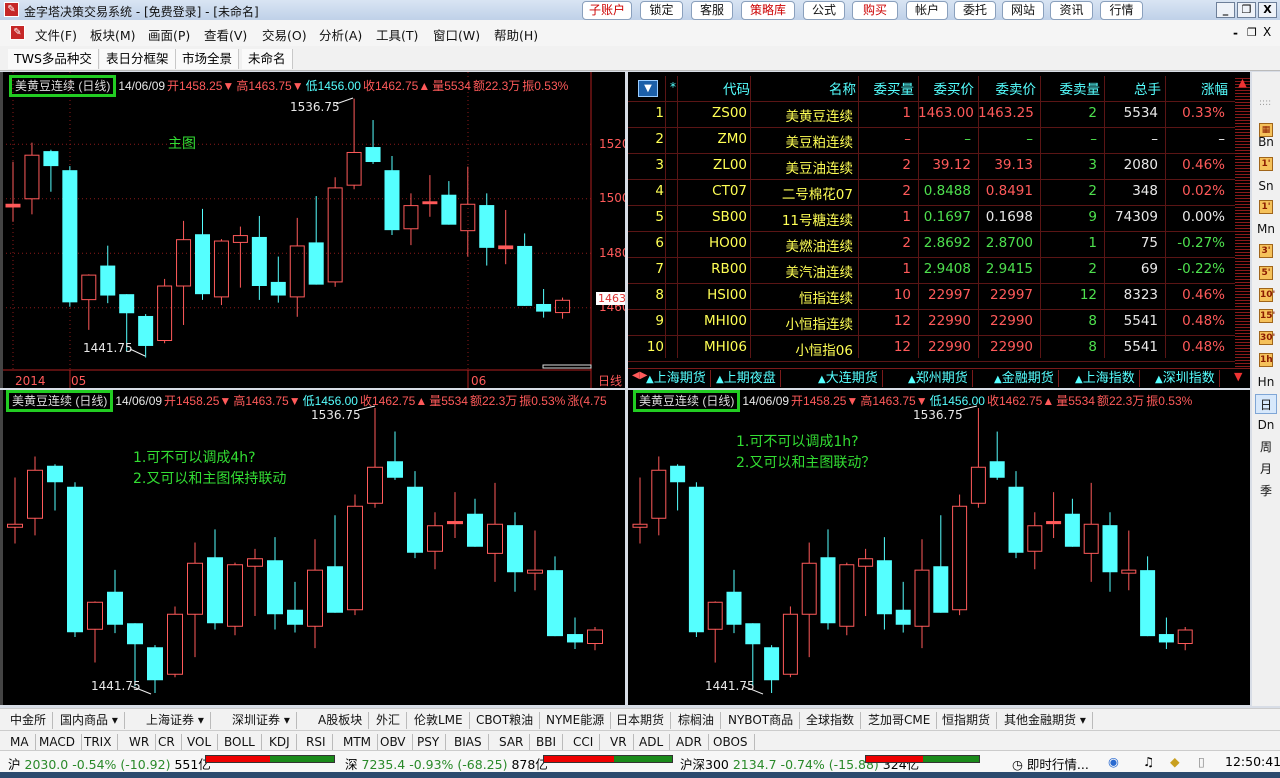 This screenshot has width=1280, height=778. Describe the element at coordinates (267, 59) in the screenshot. I see `workspace-tab: 未命名` at that location.